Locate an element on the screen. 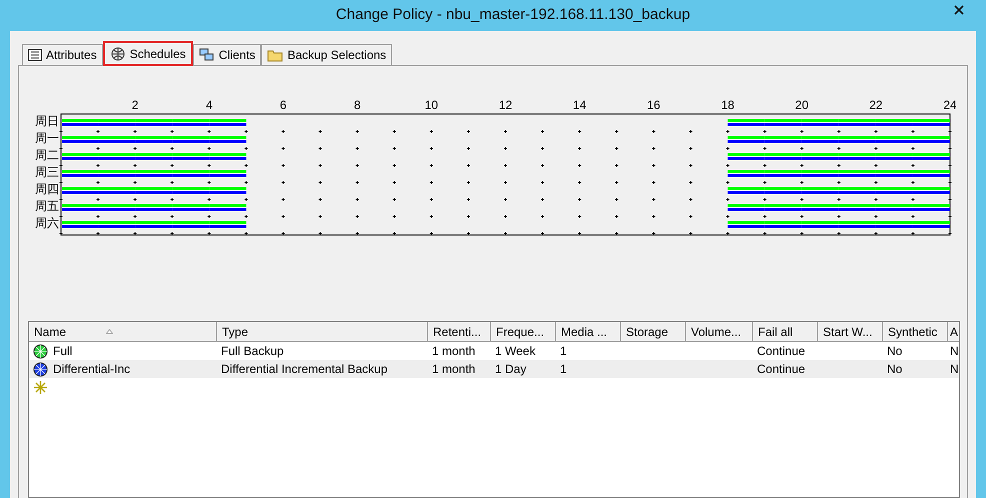 Image resolution: width=986 pixels, height=498 pixels. tab: Clients is located at coordinates (227, 54).